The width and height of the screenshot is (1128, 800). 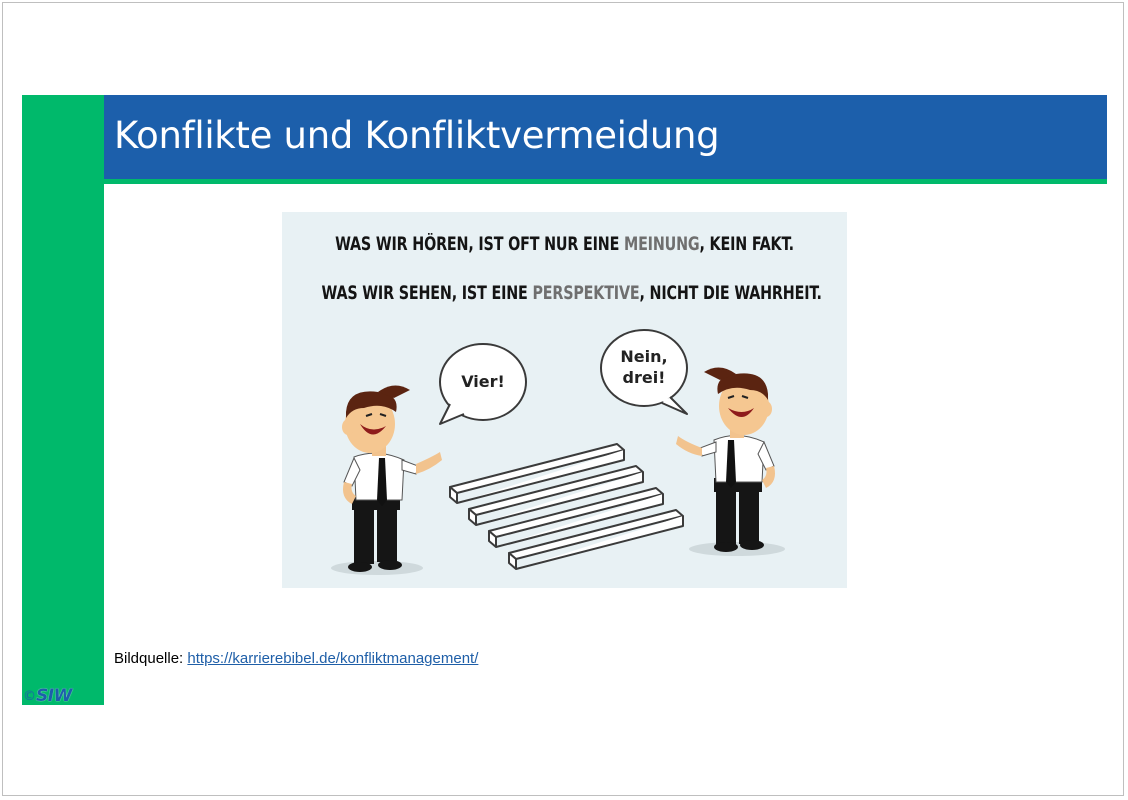 What do you see at coordinates (29, 696) in the screenshot?
I see `copyright-symbol: ©` at bounding box center [29, 696].